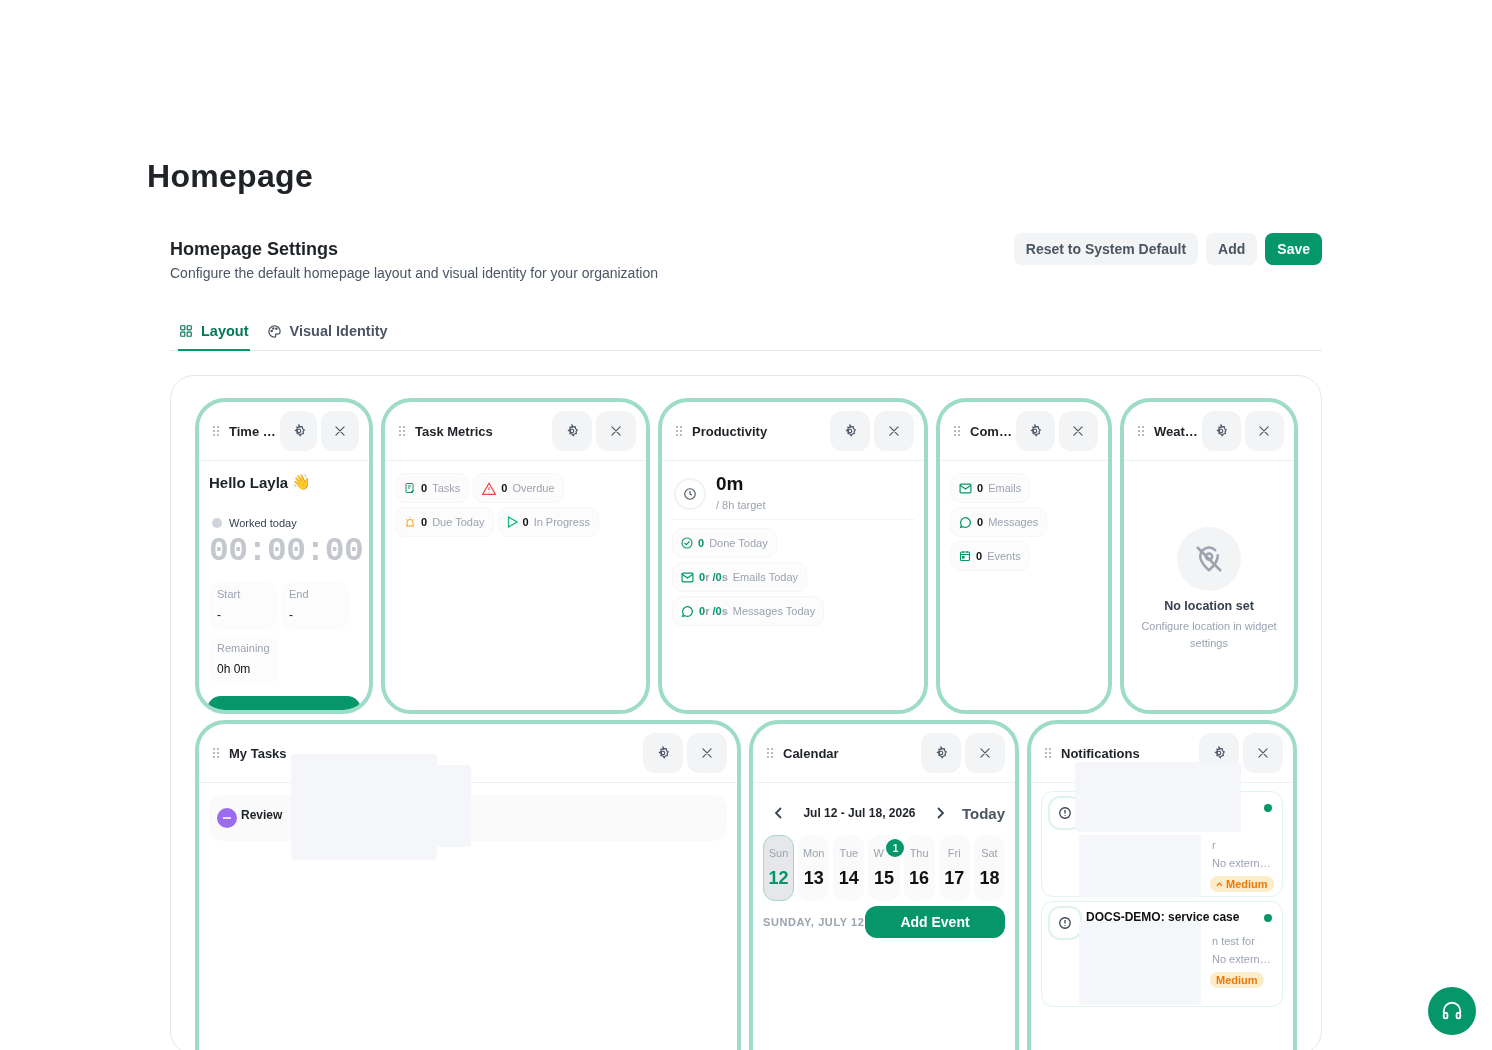 The image size is (1492, 1050). What do you see at coordinates (302, 482) in the screenshot?
I see `wave-emoji: 👋` at bounding box center [302, 482].